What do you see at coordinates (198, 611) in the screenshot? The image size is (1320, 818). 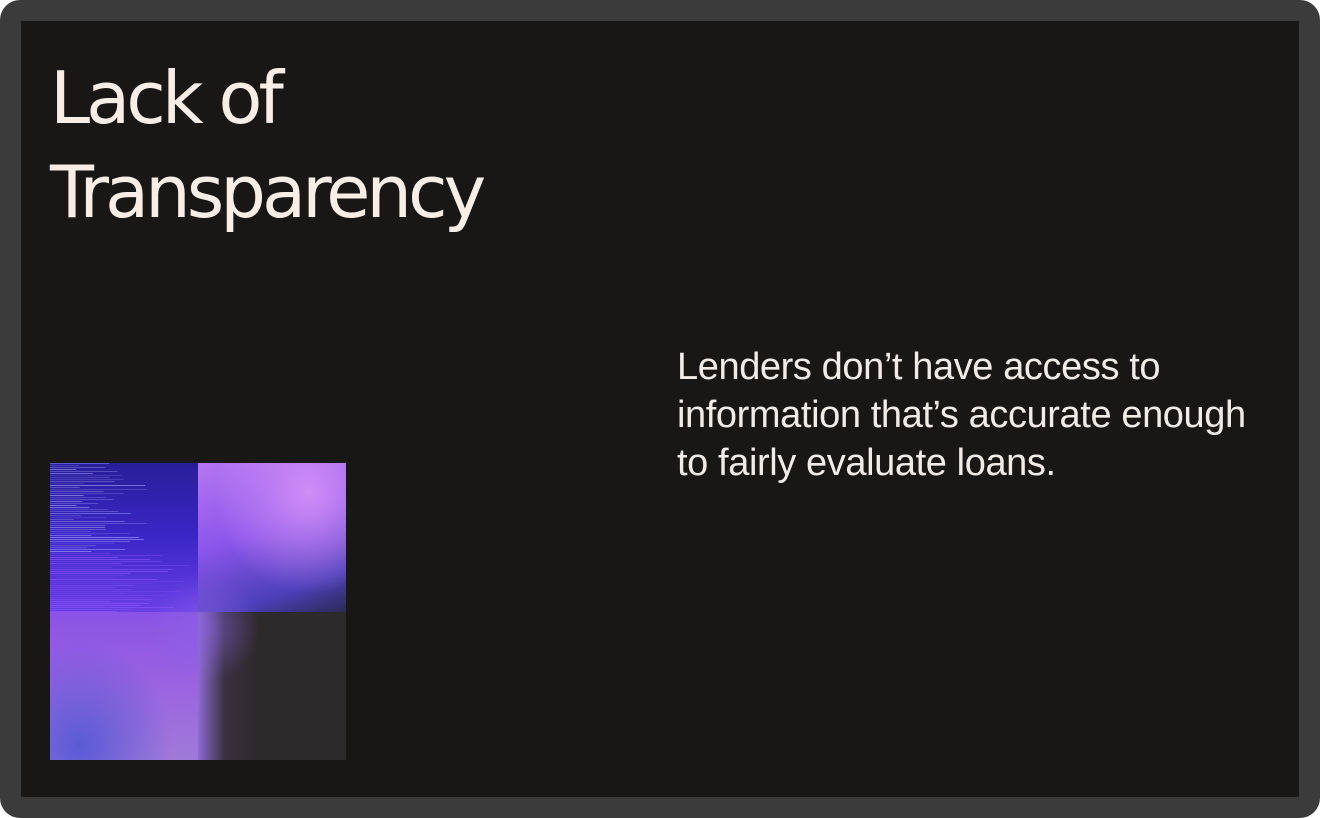 I see `gradient-artwork` at bounding box center [198, 611].